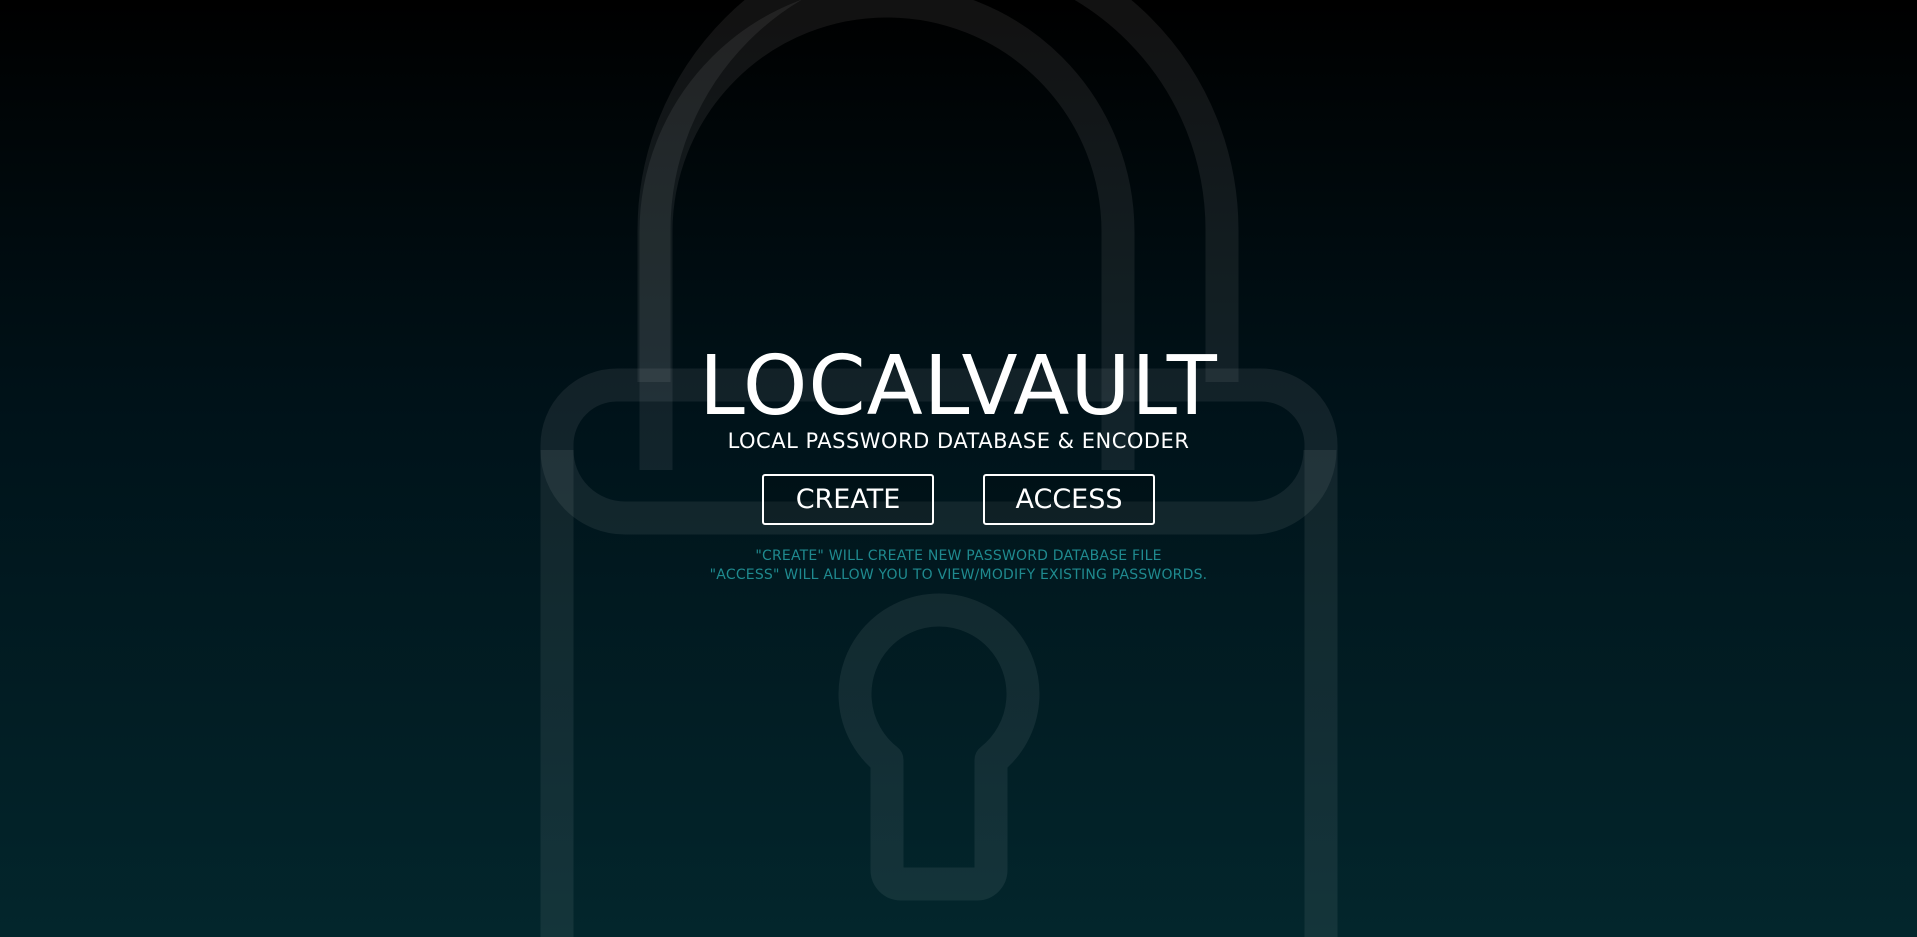 This screenshot has height=937, width=1917. I want to click on app-subtitle: LOCAL PASSWORD DATABASE & ENCODER, so click(958, 441).